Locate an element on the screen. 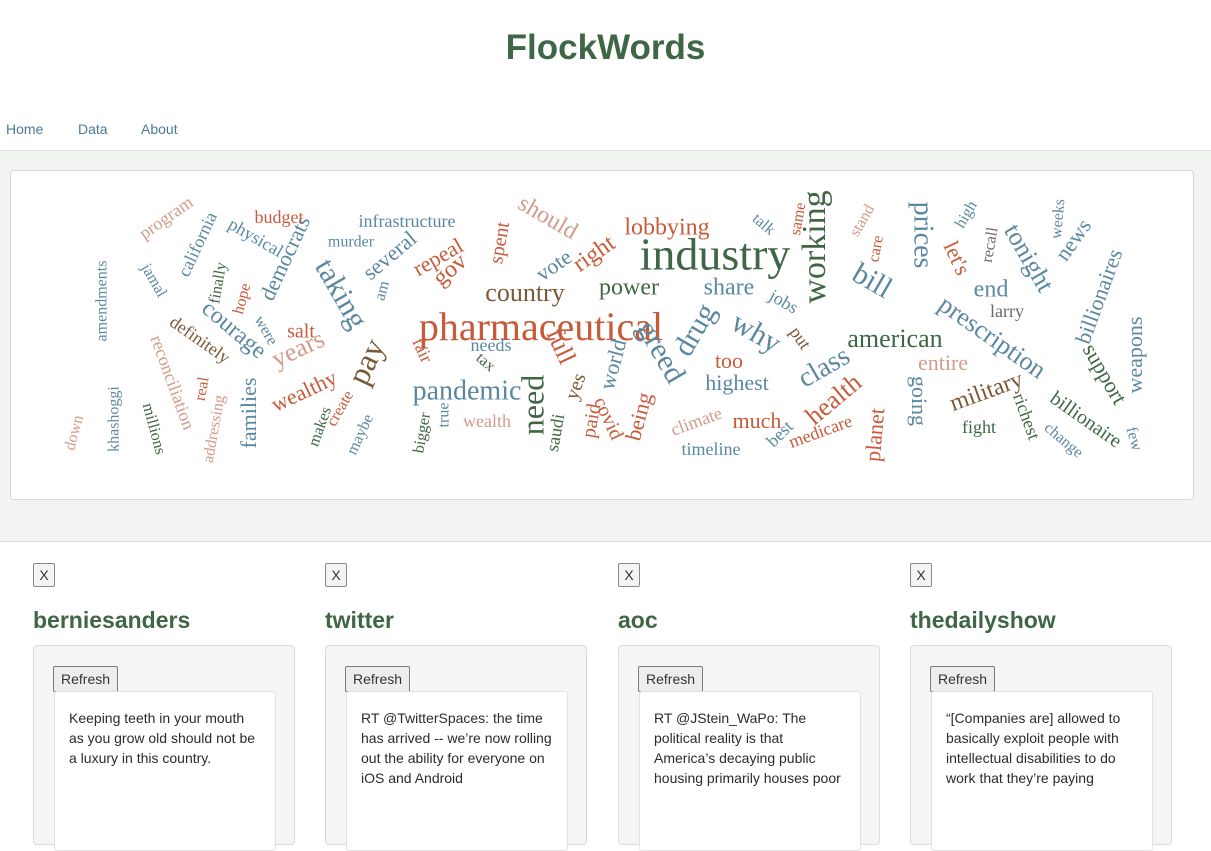 This screenshot has width=1211, height=851. cloud-word: spent is located at coordinates (499, 243).